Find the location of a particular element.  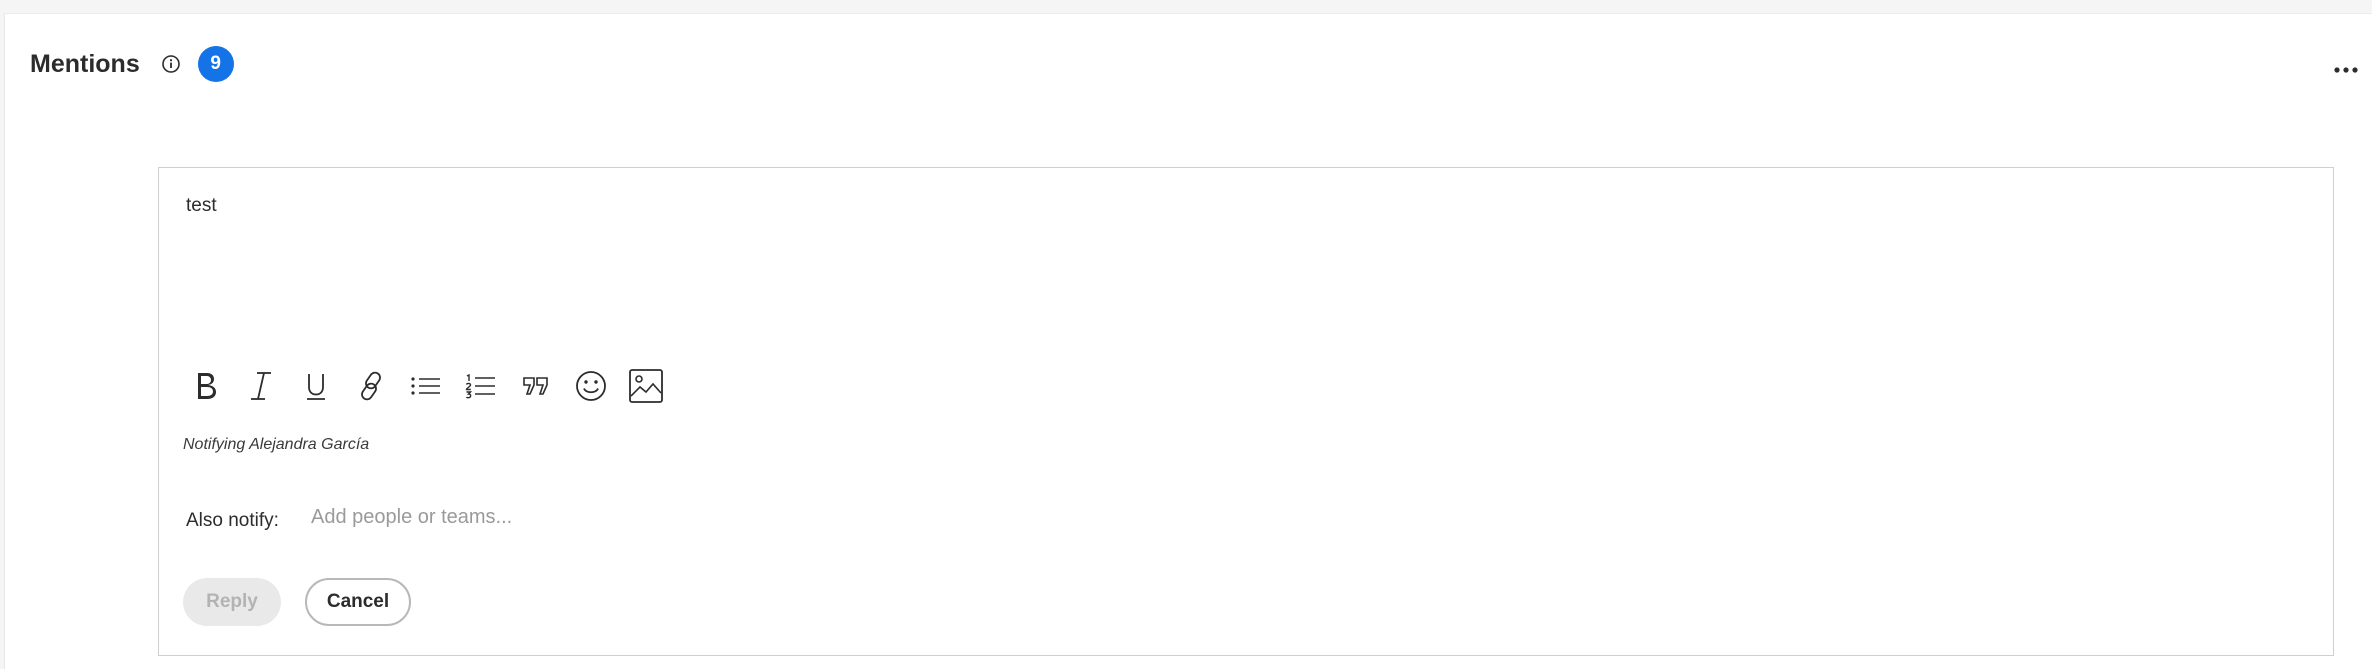

formatting-toolbar is located at coordinates (432, 386).